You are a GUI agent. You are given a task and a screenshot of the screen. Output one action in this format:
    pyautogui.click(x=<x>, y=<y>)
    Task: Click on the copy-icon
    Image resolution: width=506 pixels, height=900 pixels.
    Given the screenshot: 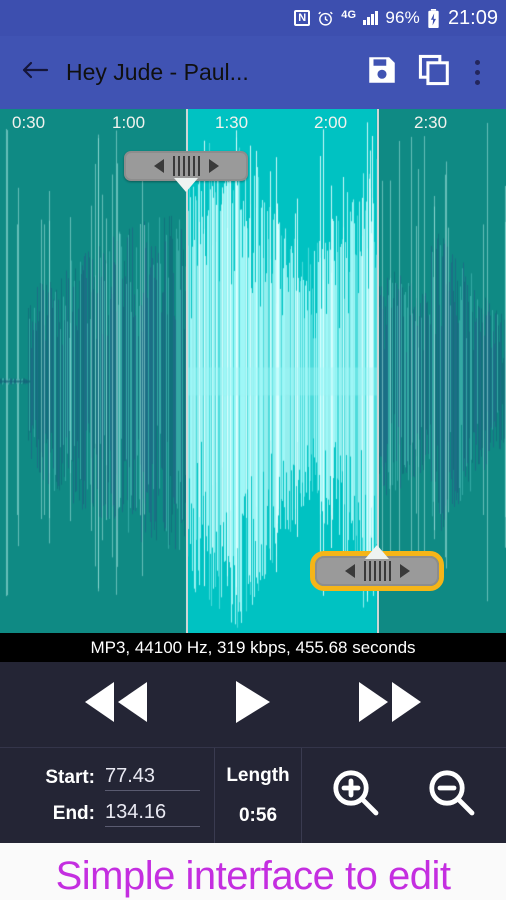 What is the action you would take?
    pyautogui.click(x=434, y=72)
    